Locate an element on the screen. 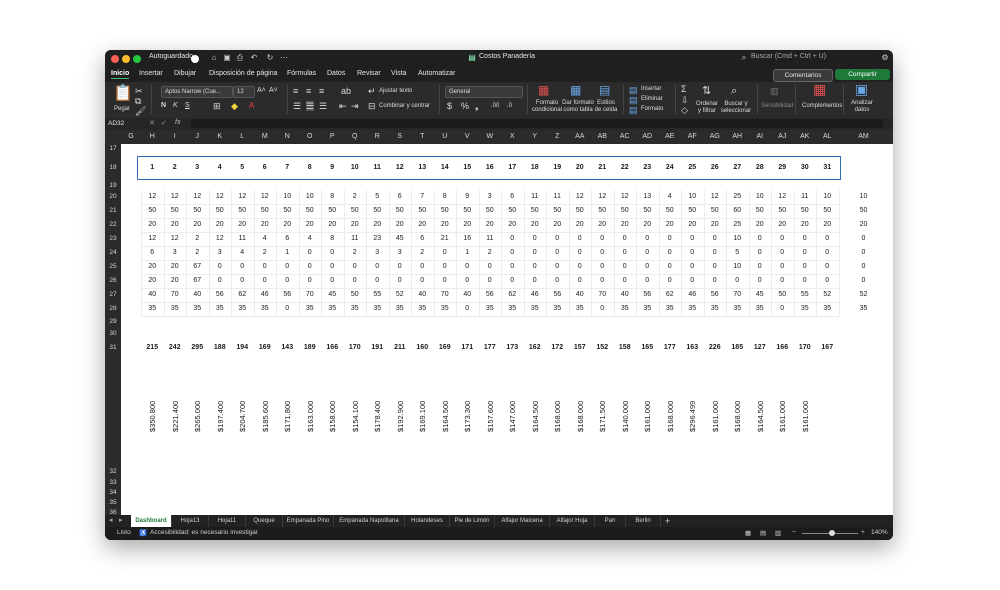 The width and height of the screenshot is (1000, 590). function-icon: fx is located at coordinates (177, 122).